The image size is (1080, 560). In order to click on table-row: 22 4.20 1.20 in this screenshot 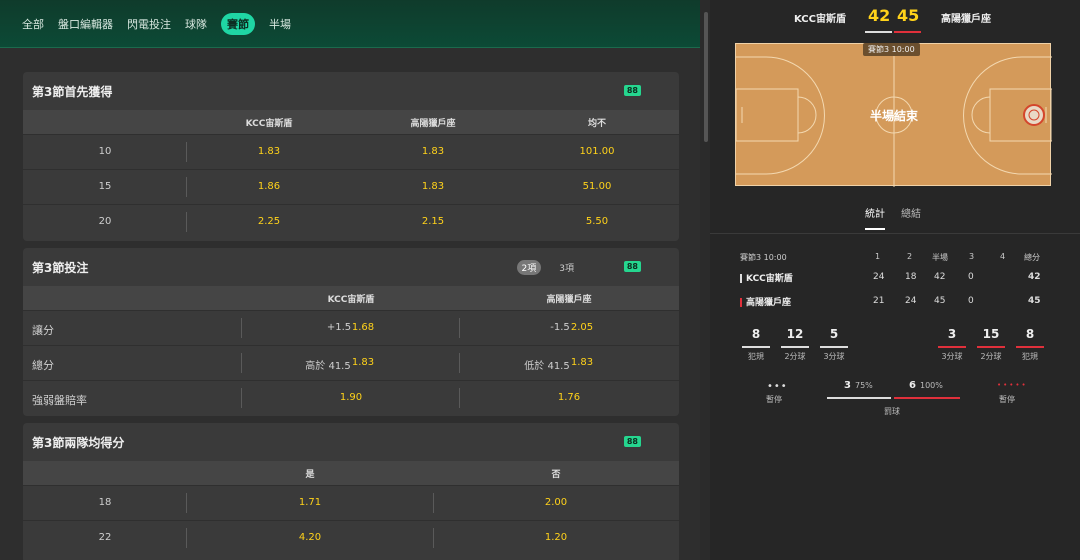, I will do `click(351, 537)`.